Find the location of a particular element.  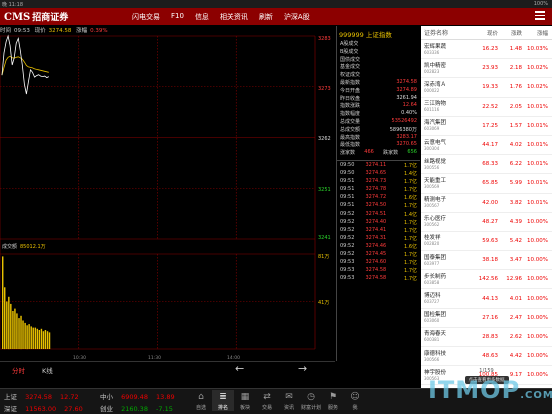

cy-name: 创业 is located at coordinates (106, 409).